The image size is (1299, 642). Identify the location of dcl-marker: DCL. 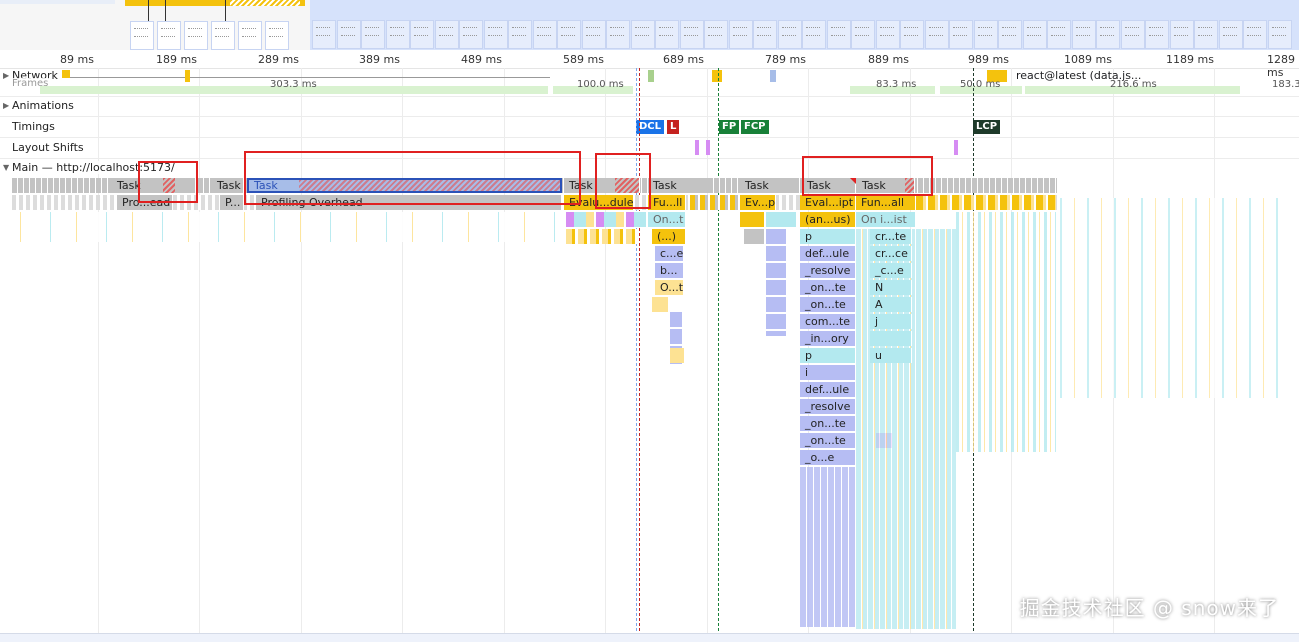
(650, 127).